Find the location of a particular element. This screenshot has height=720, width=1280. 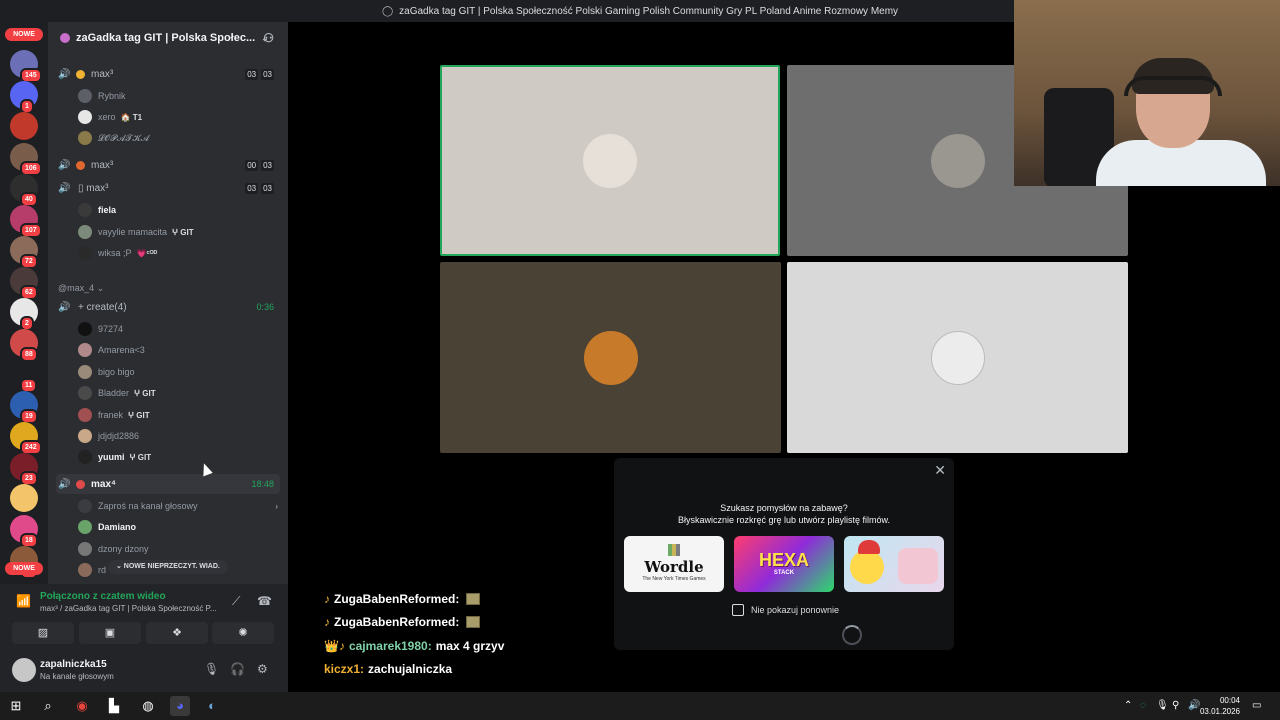

loading-spinner-icon is located at coordinates (852, 635).